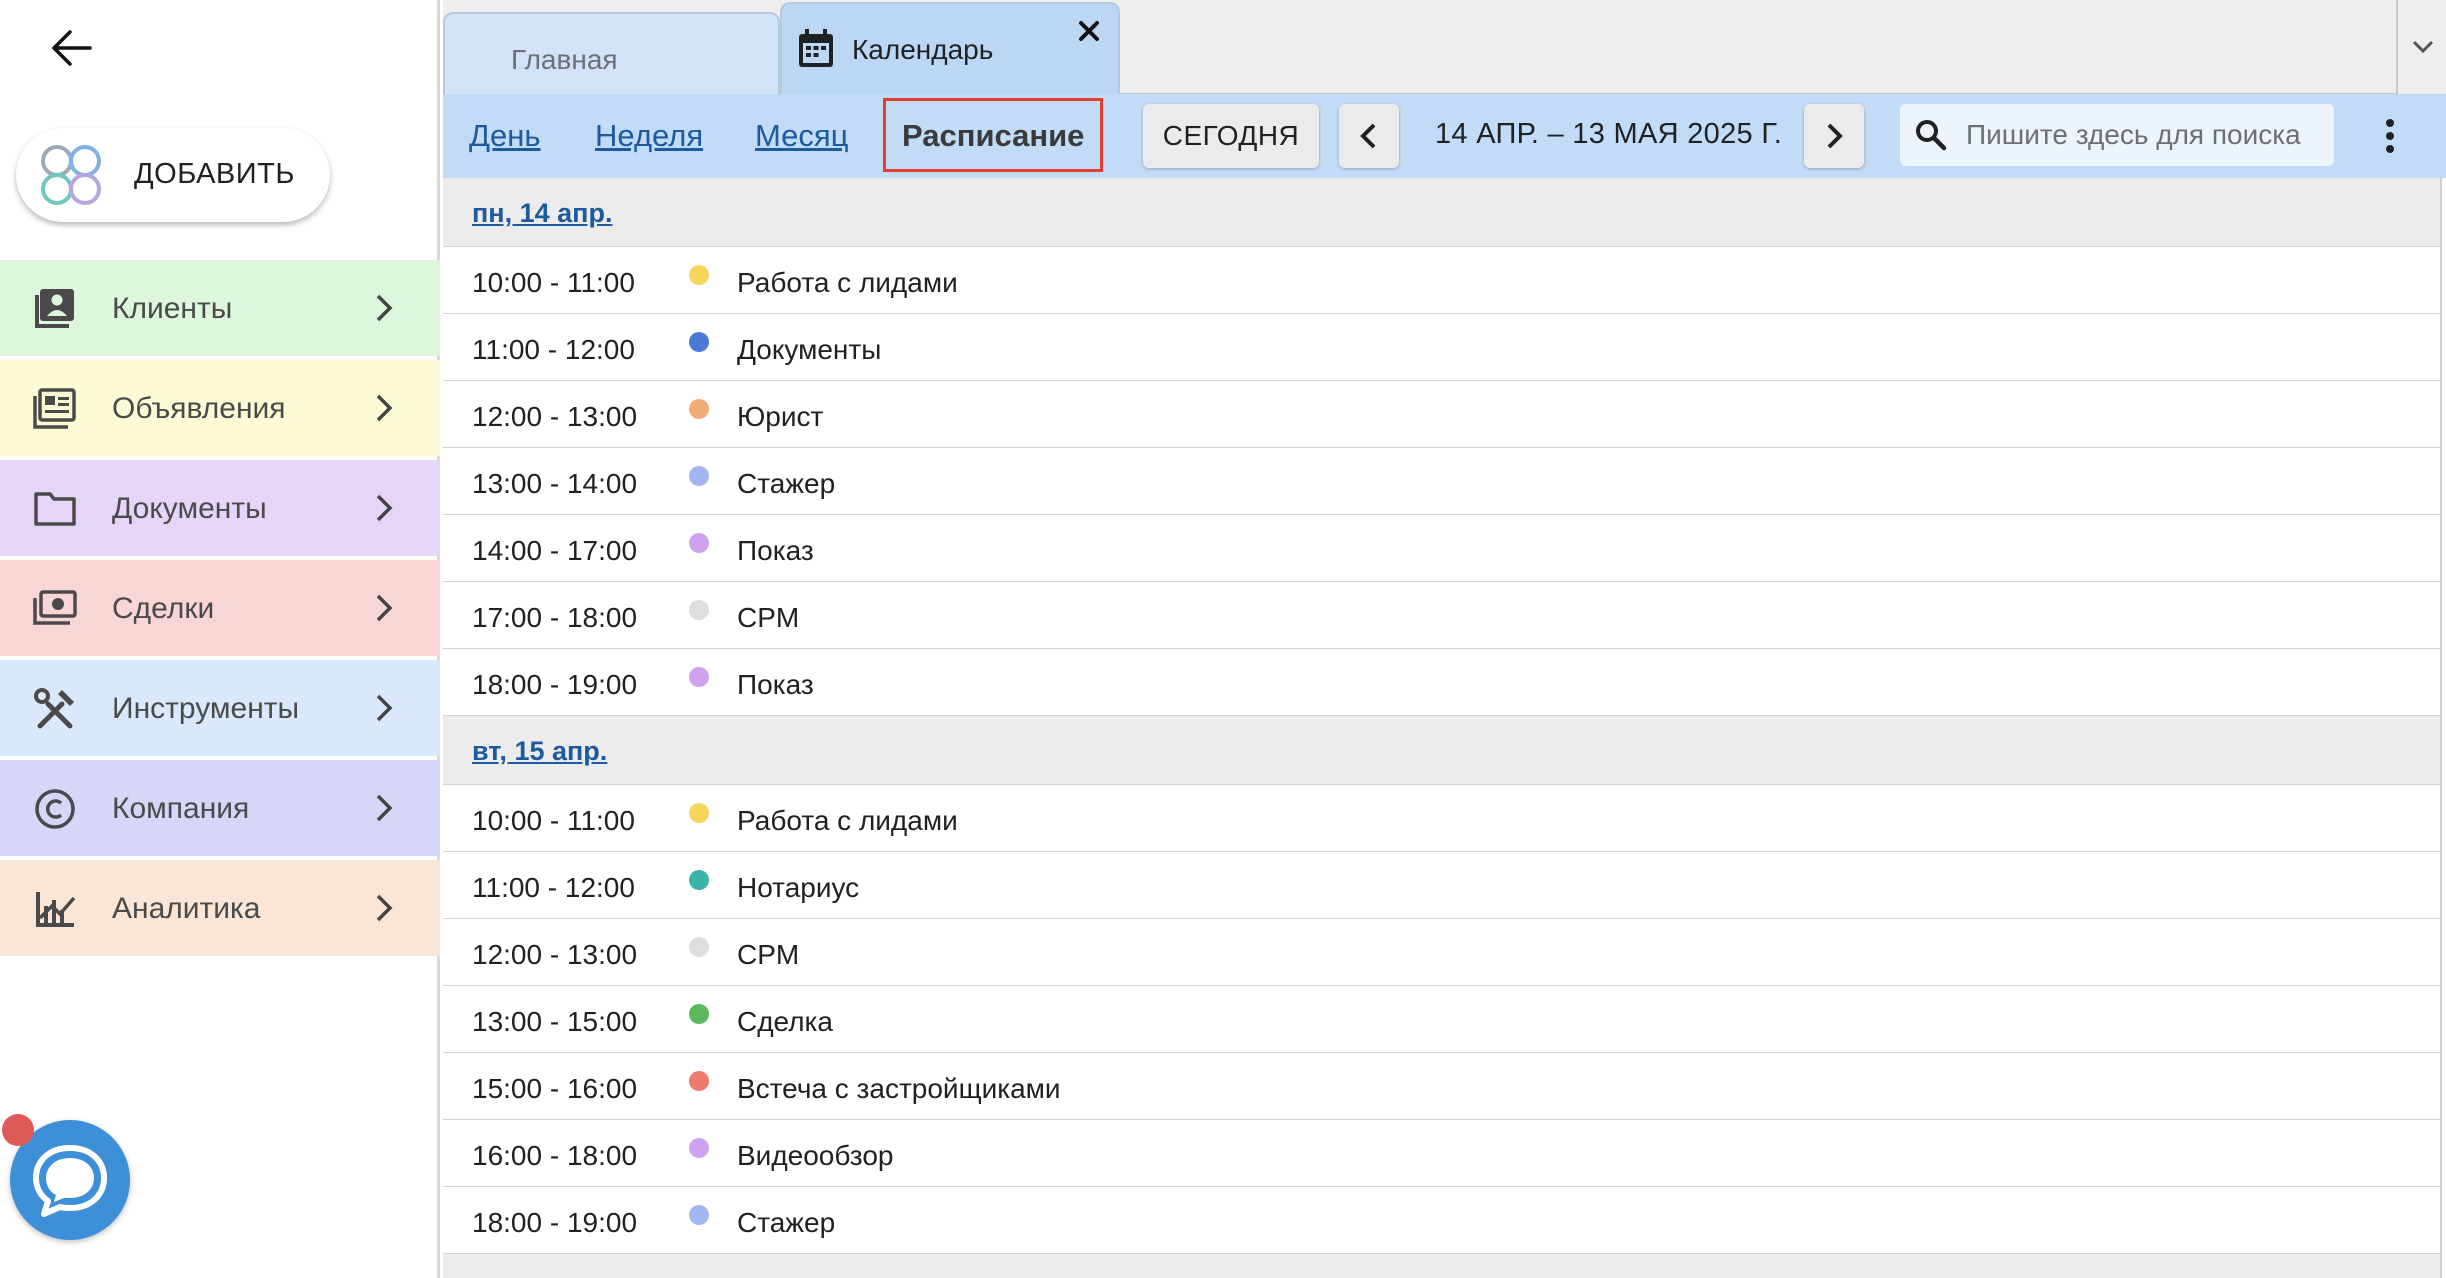 Image resolution: width=2446 pixels, height=1278 pixels. Describe the element at coordinates (993, 135) in the screenshot. I see `view-schedule-link: Расписание` at that location.